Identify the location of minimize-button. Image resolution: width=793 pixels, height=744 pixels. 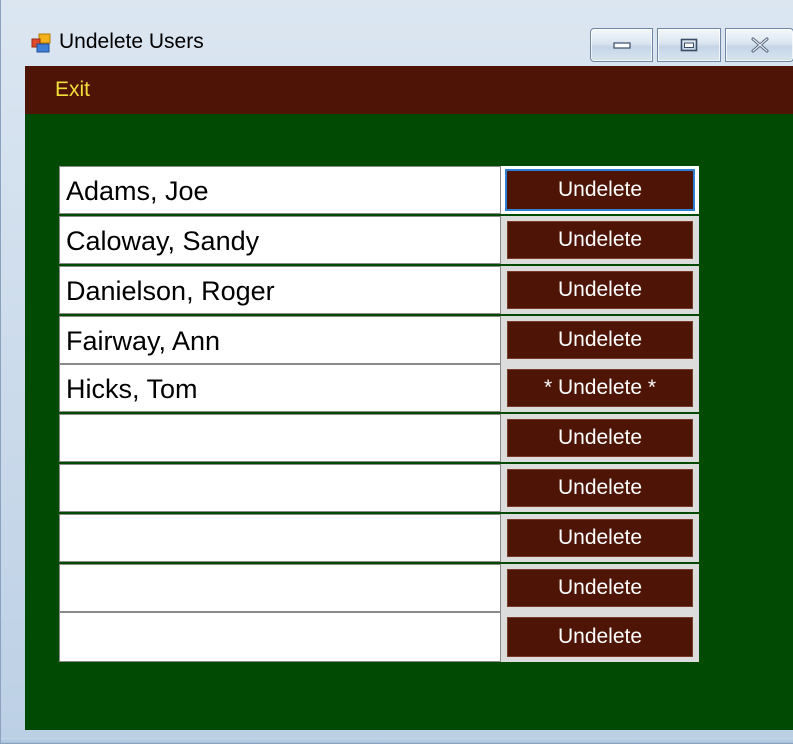
(621, 45).